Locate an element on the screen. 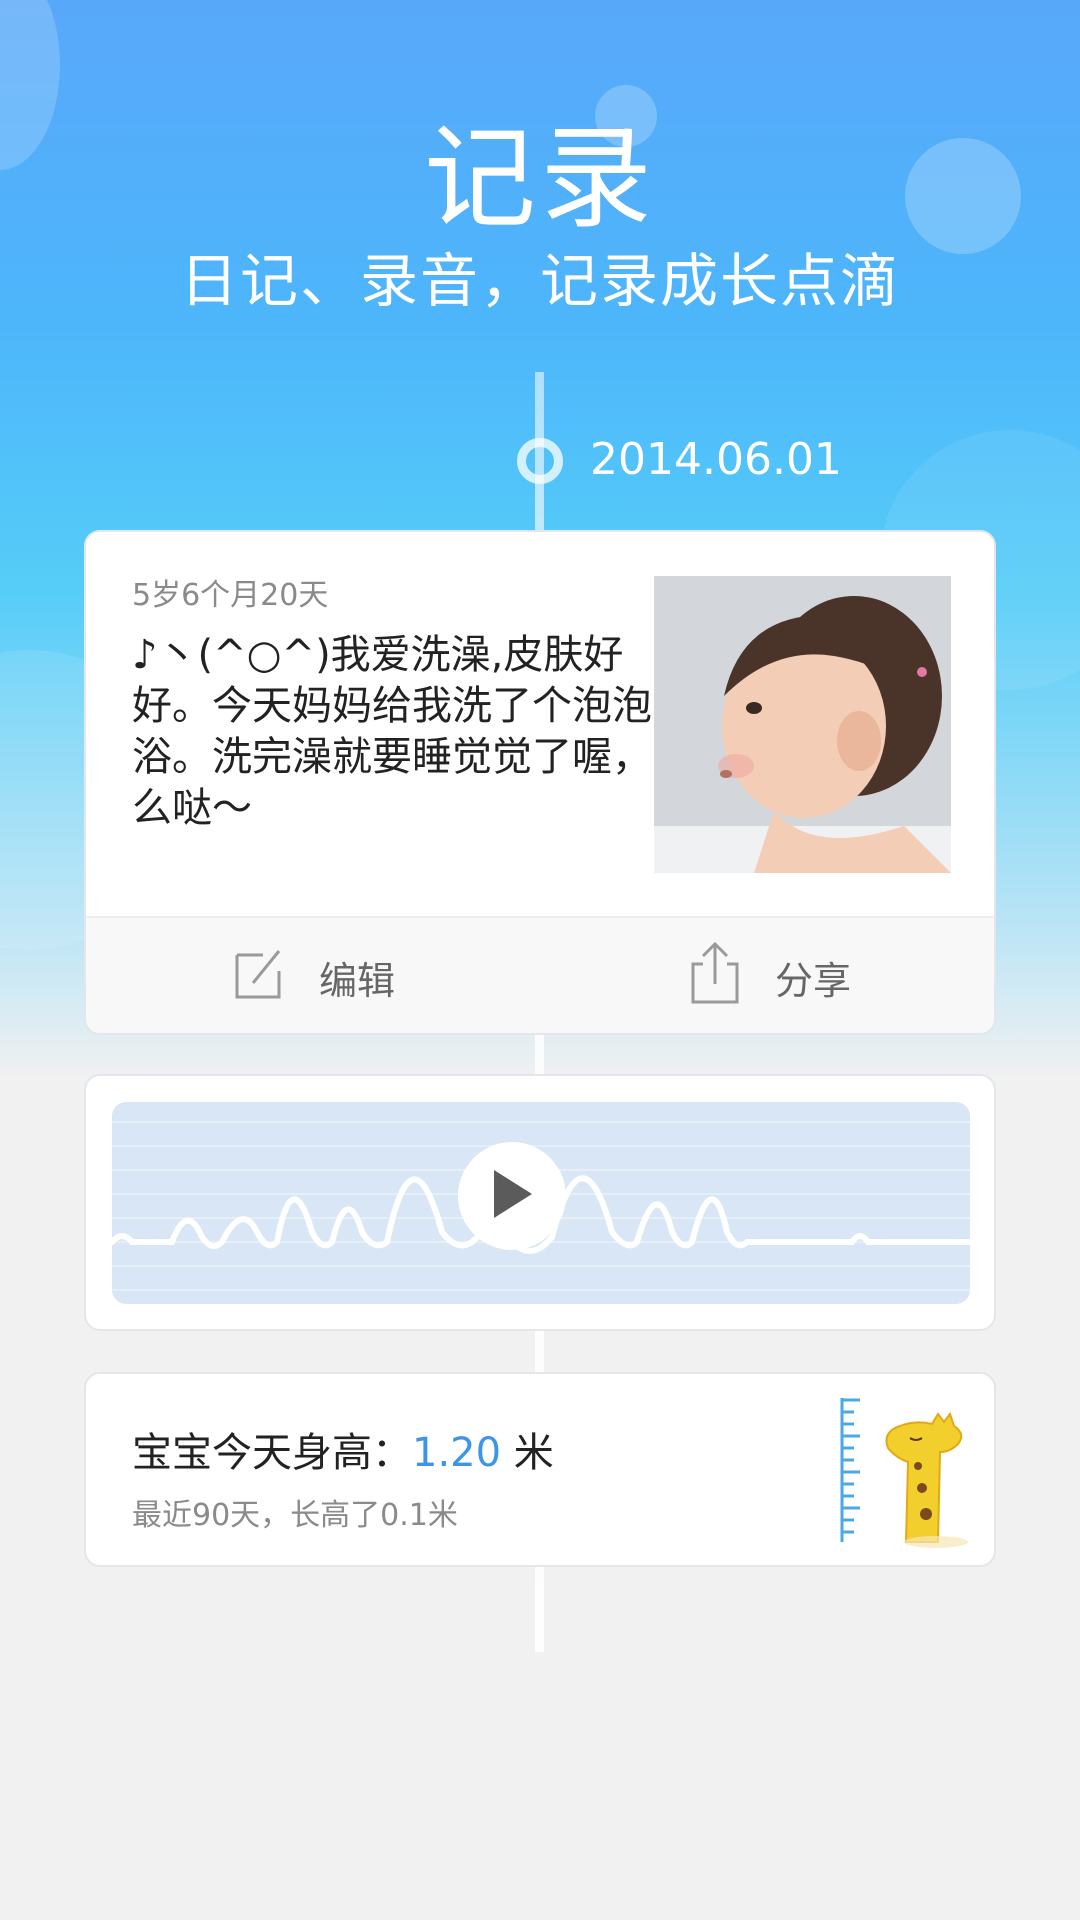 The height and width of the screenshot is (1920, 1080). timeline-date: 2014.06.01 is located at coordinates (716, 459).